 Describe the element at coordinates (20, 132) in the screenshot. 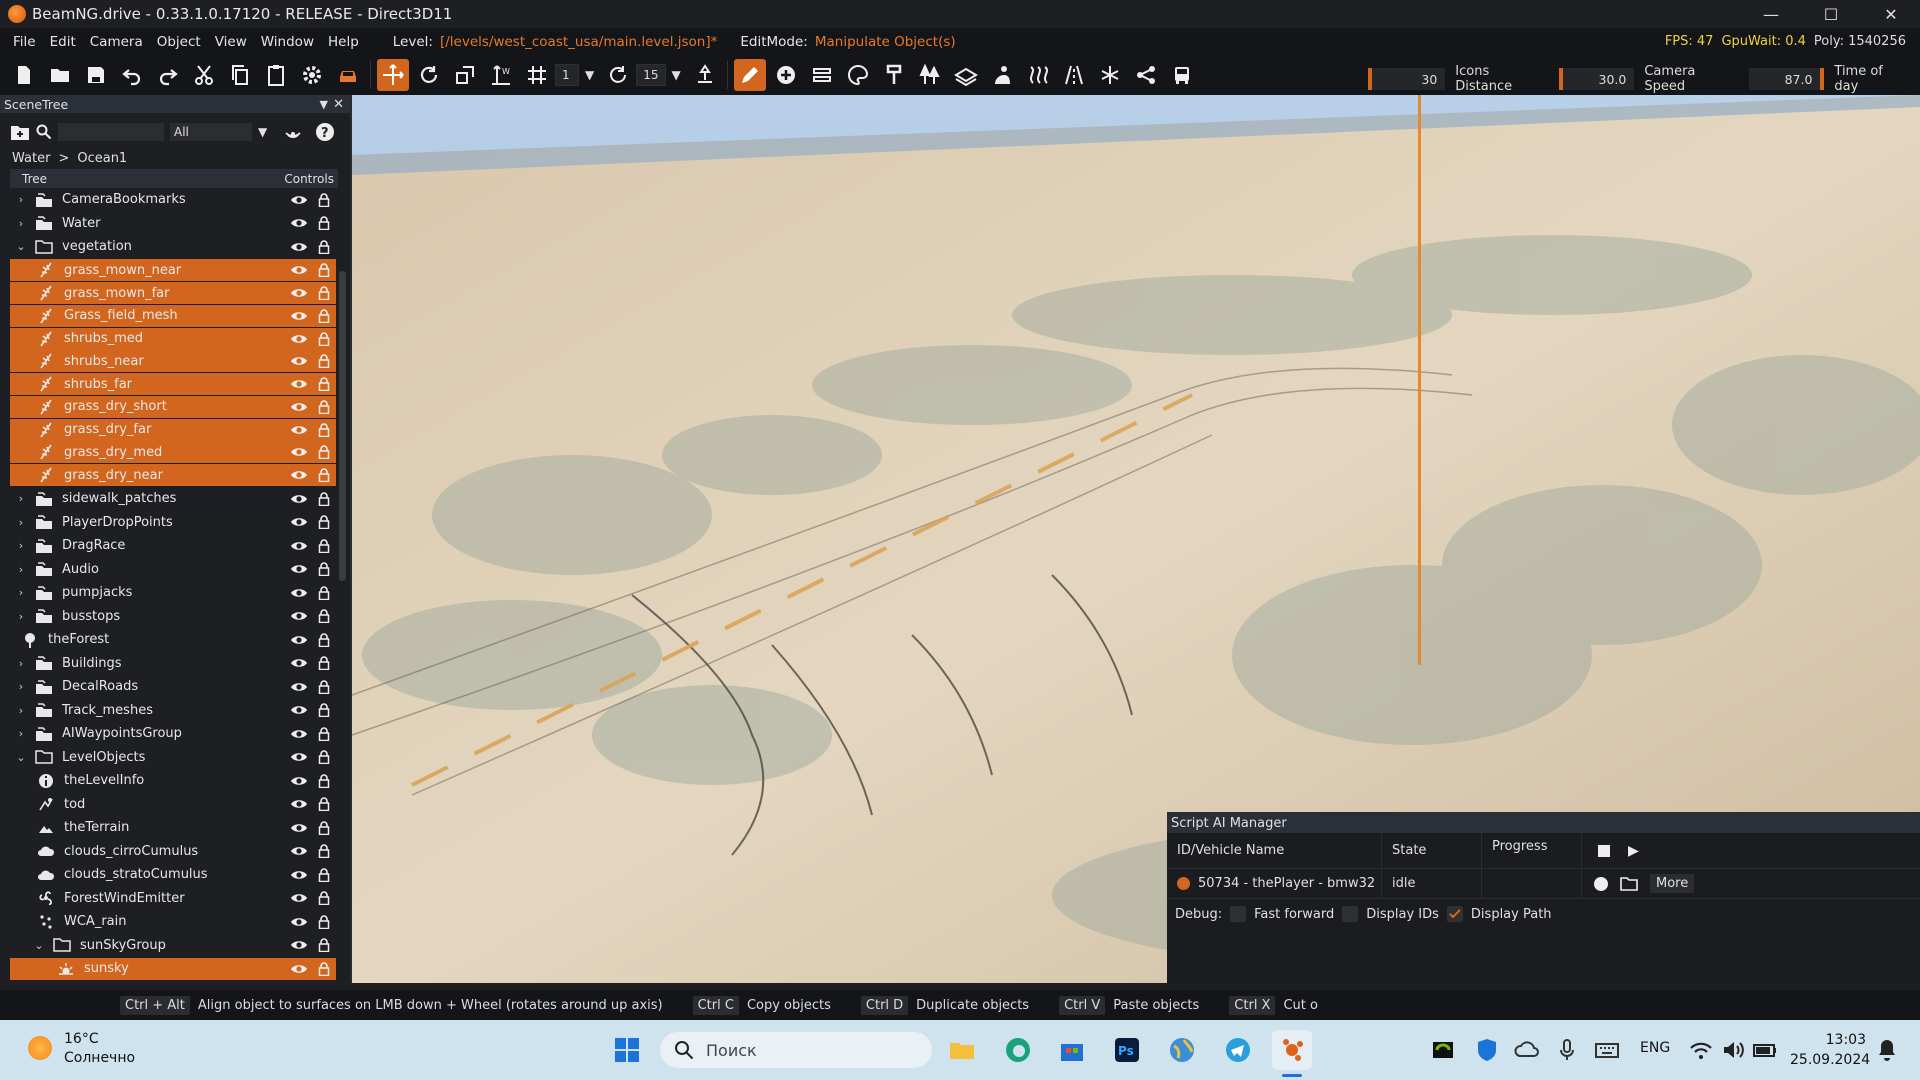

I see `new-group-icon` at that location.